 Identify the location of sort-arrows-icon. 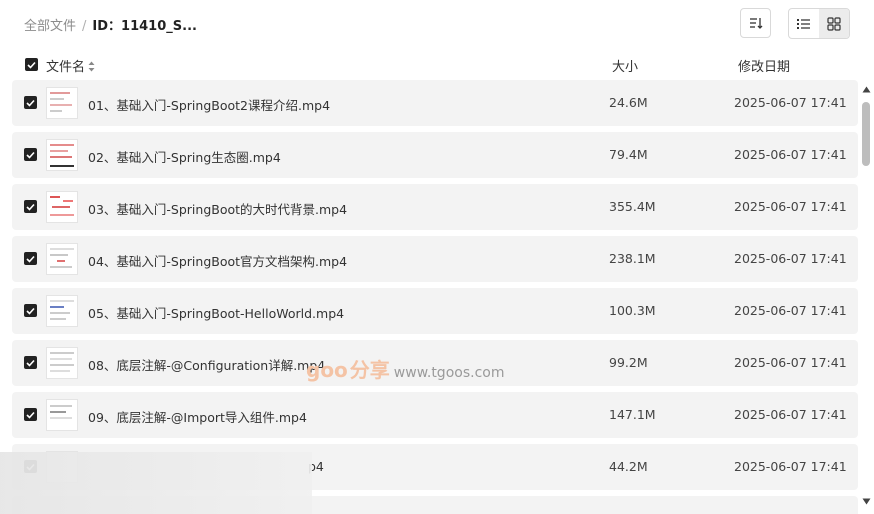
(91, 66).